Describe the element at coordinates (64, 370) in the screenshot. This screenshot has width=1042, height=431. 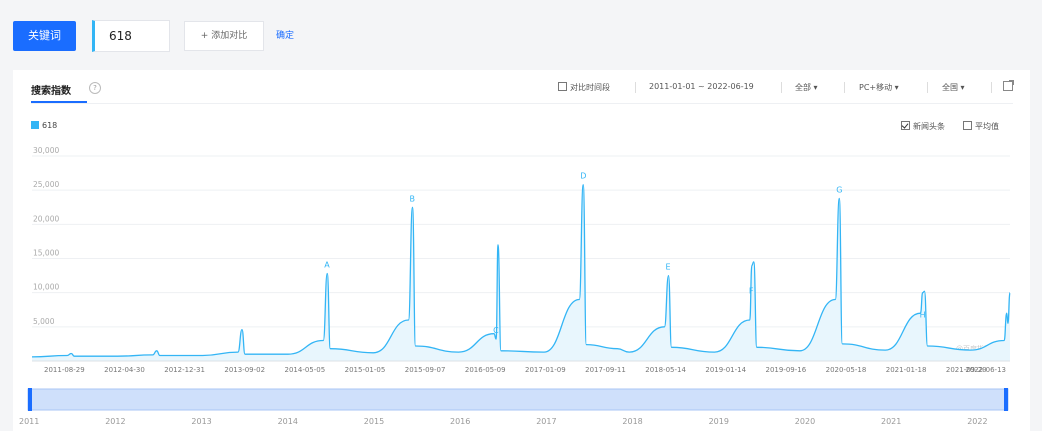
I see `x-tick-label: 2011-08-29` at that location.